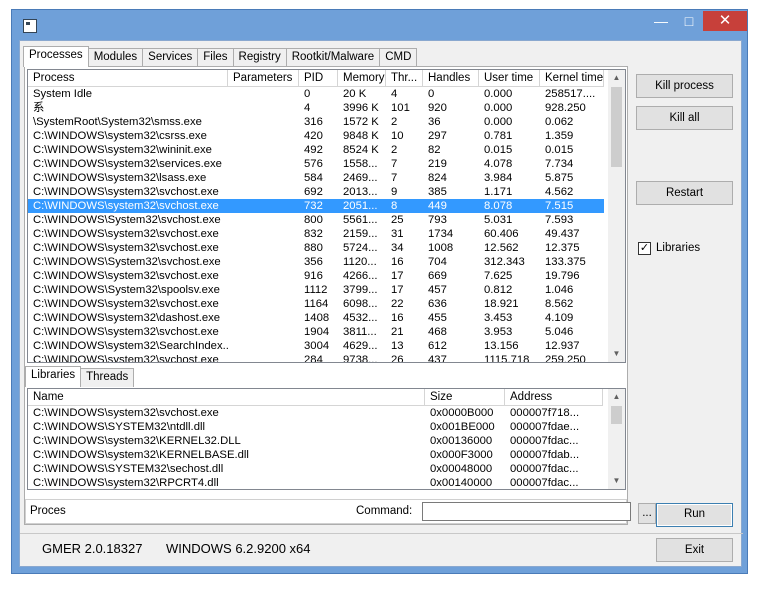 The width and height of the screenshot is (768, 594). What do you see at coordinates (379, 25) in the screenshot?
I see `title-bar: — □ ✕` at bounding box center [379, 25].